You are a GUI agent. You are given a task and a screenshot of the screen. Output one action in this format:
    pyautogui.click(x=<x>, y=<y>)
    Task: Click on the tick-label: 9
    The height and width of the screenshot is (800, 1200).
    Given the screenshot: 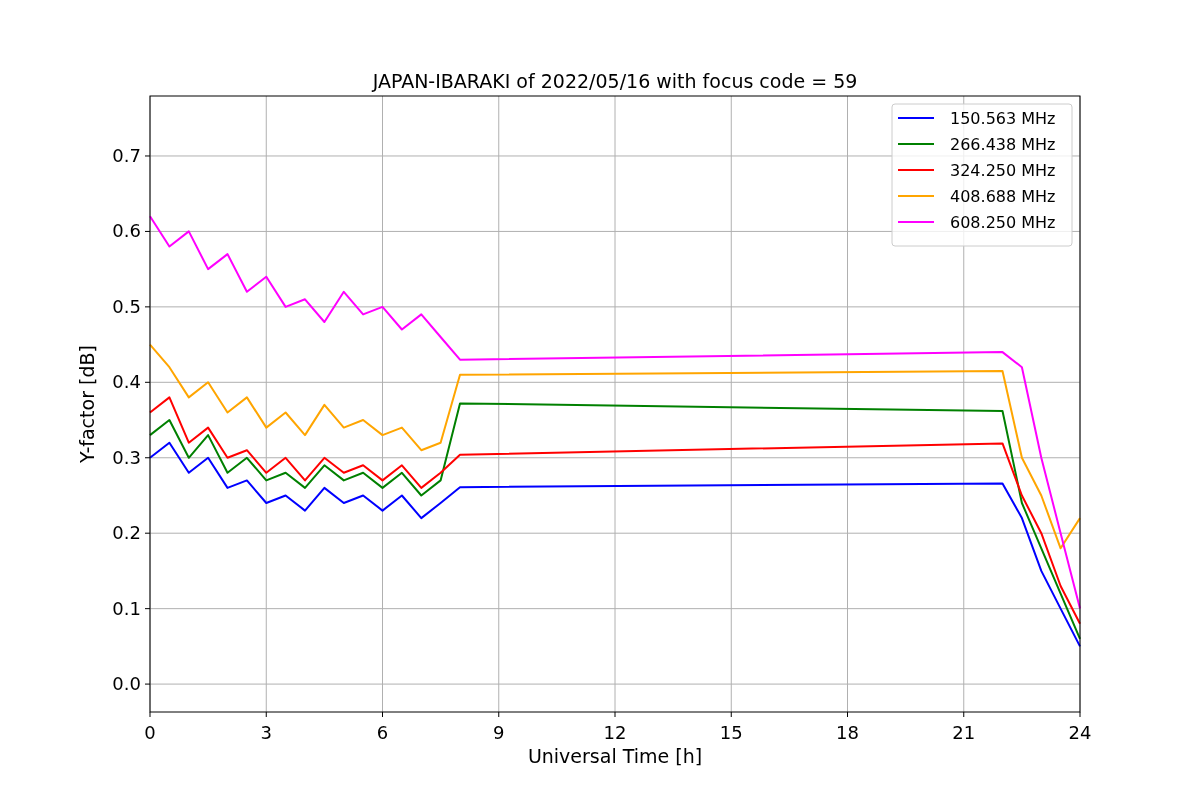 What is the action you would take?
    pyautogui.click(x=499, y=732)
    